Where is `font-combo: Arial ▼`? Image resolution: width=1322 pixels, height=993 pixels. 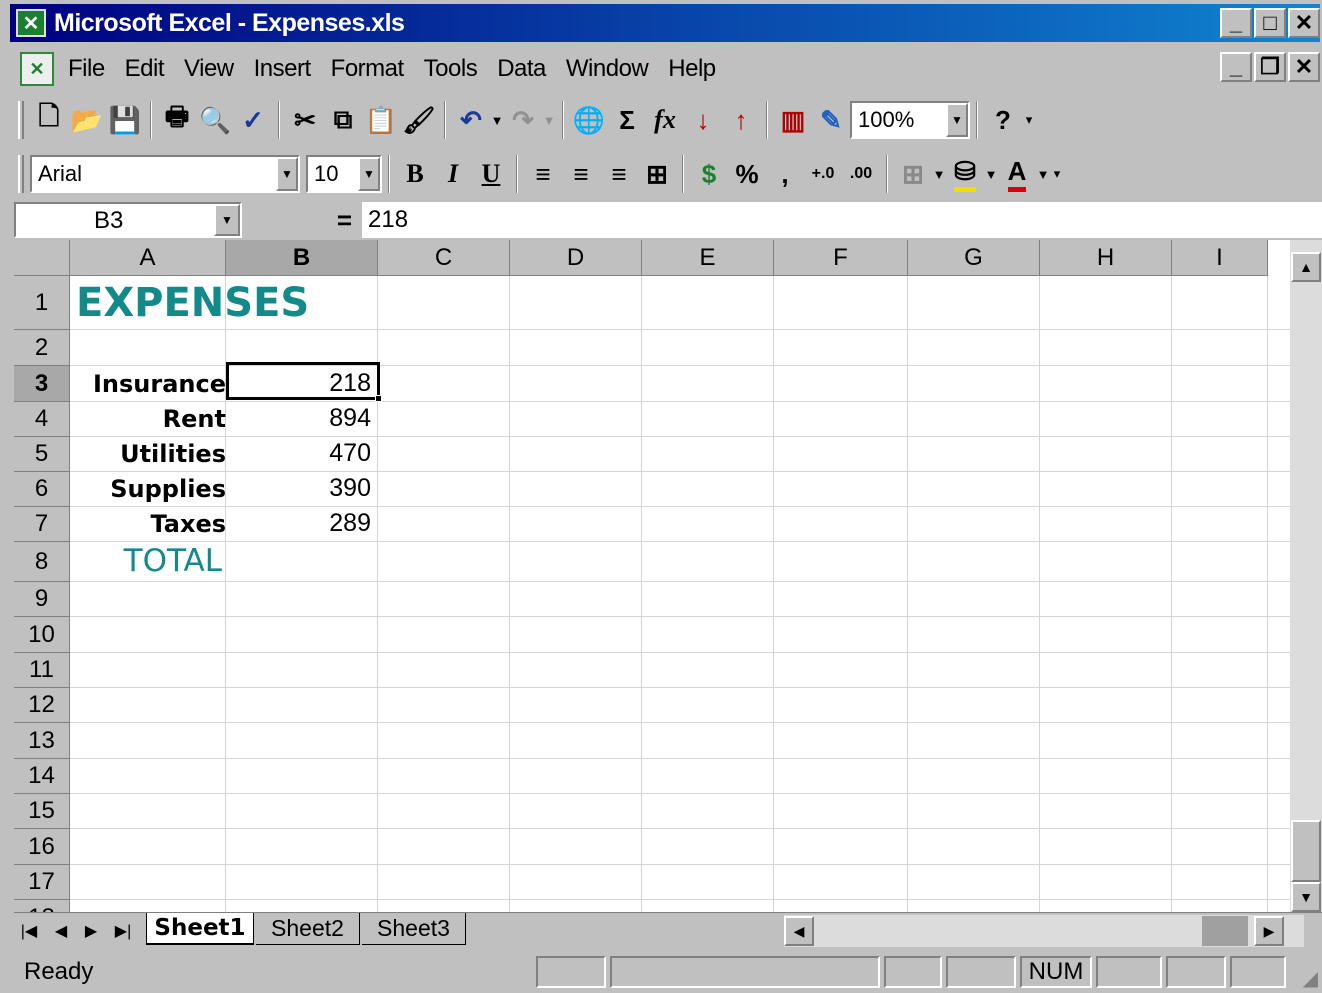
font-combo: Arial ▼ is located at coordinates (165, 174).